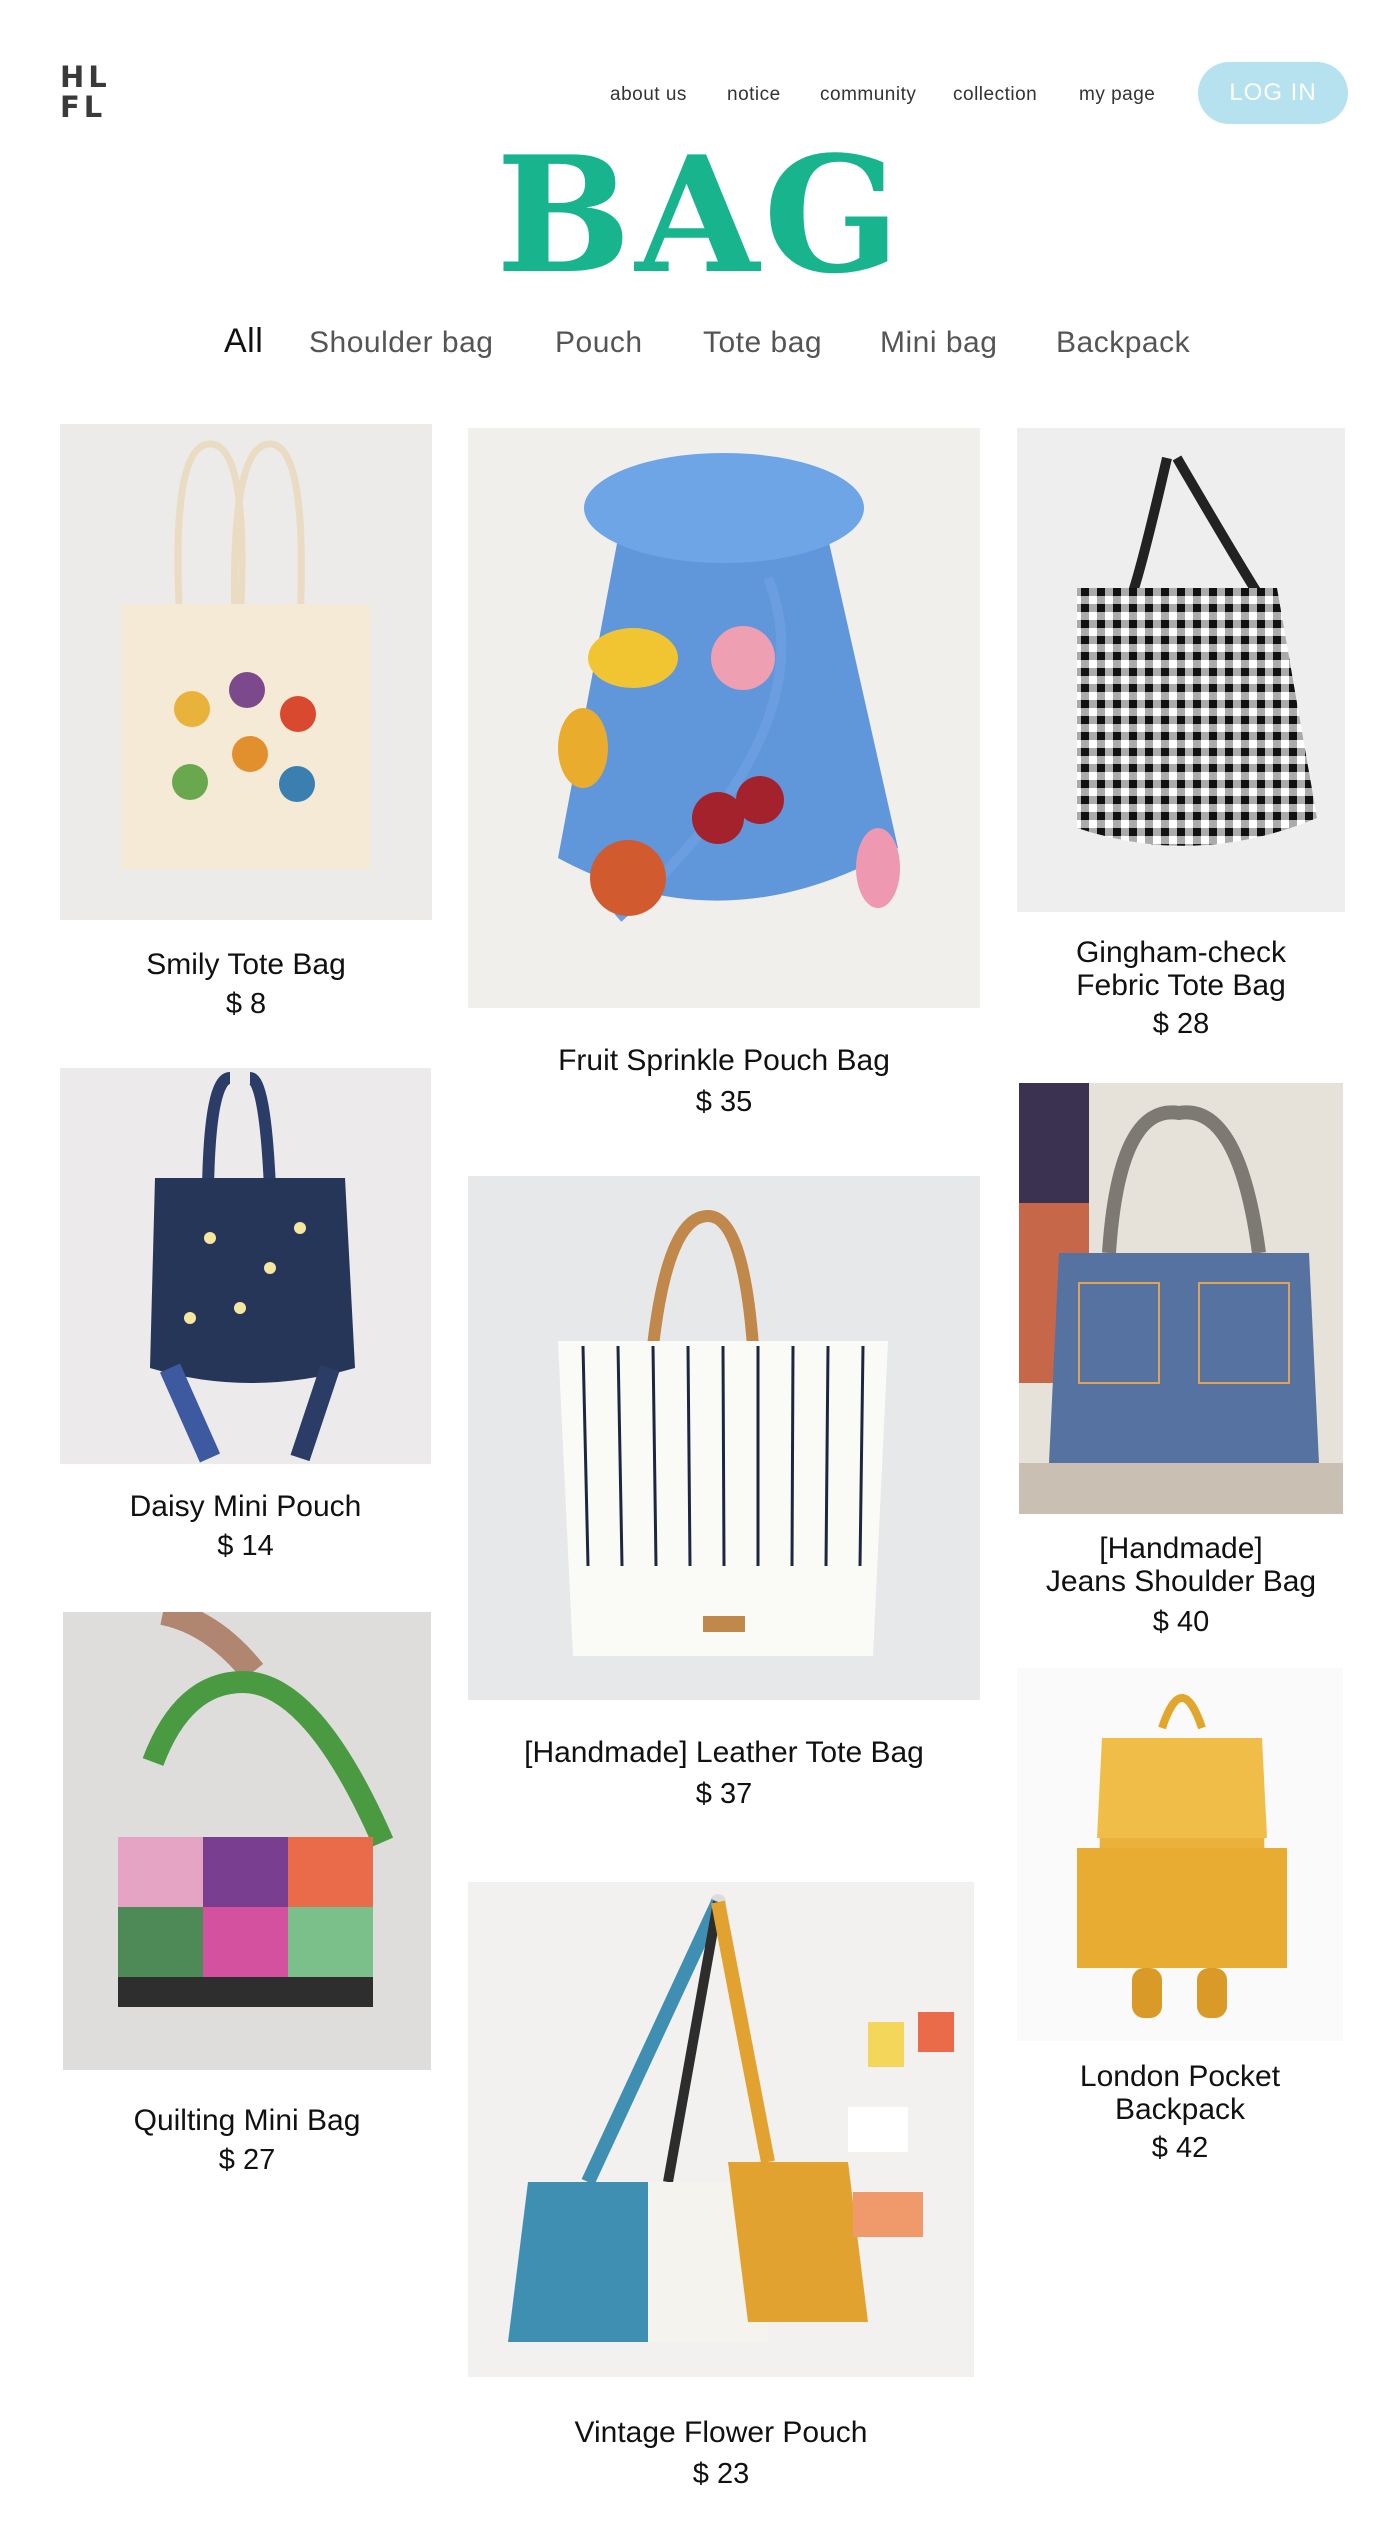 The image size is (1400, 2546). Describe the element at coordinates (1273, 93) in the screenshot. I see `login-button: LOG IN` at that location.